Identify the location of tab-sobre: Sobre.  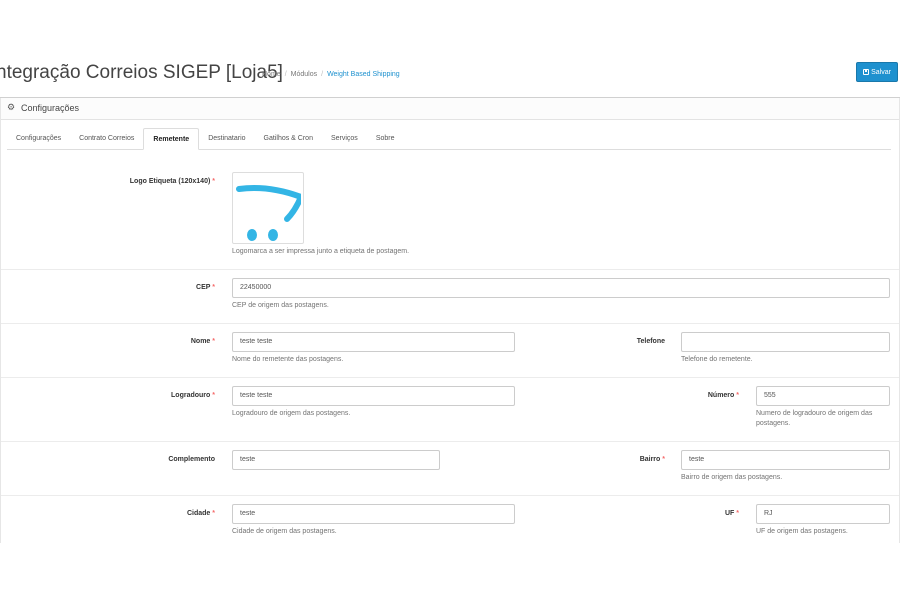
(385, 138).